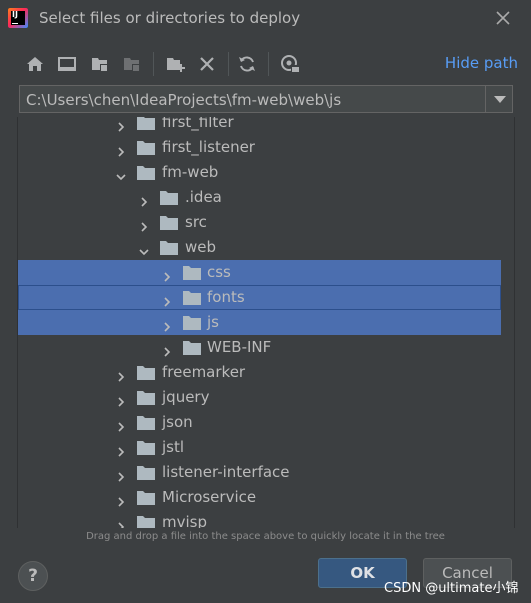 The height and width of the screenshot is (603, 531). What do you see at coordinates (259, 397) in the screenshot?
I see `tree-row: jquery` at bounding box center [259, 397].